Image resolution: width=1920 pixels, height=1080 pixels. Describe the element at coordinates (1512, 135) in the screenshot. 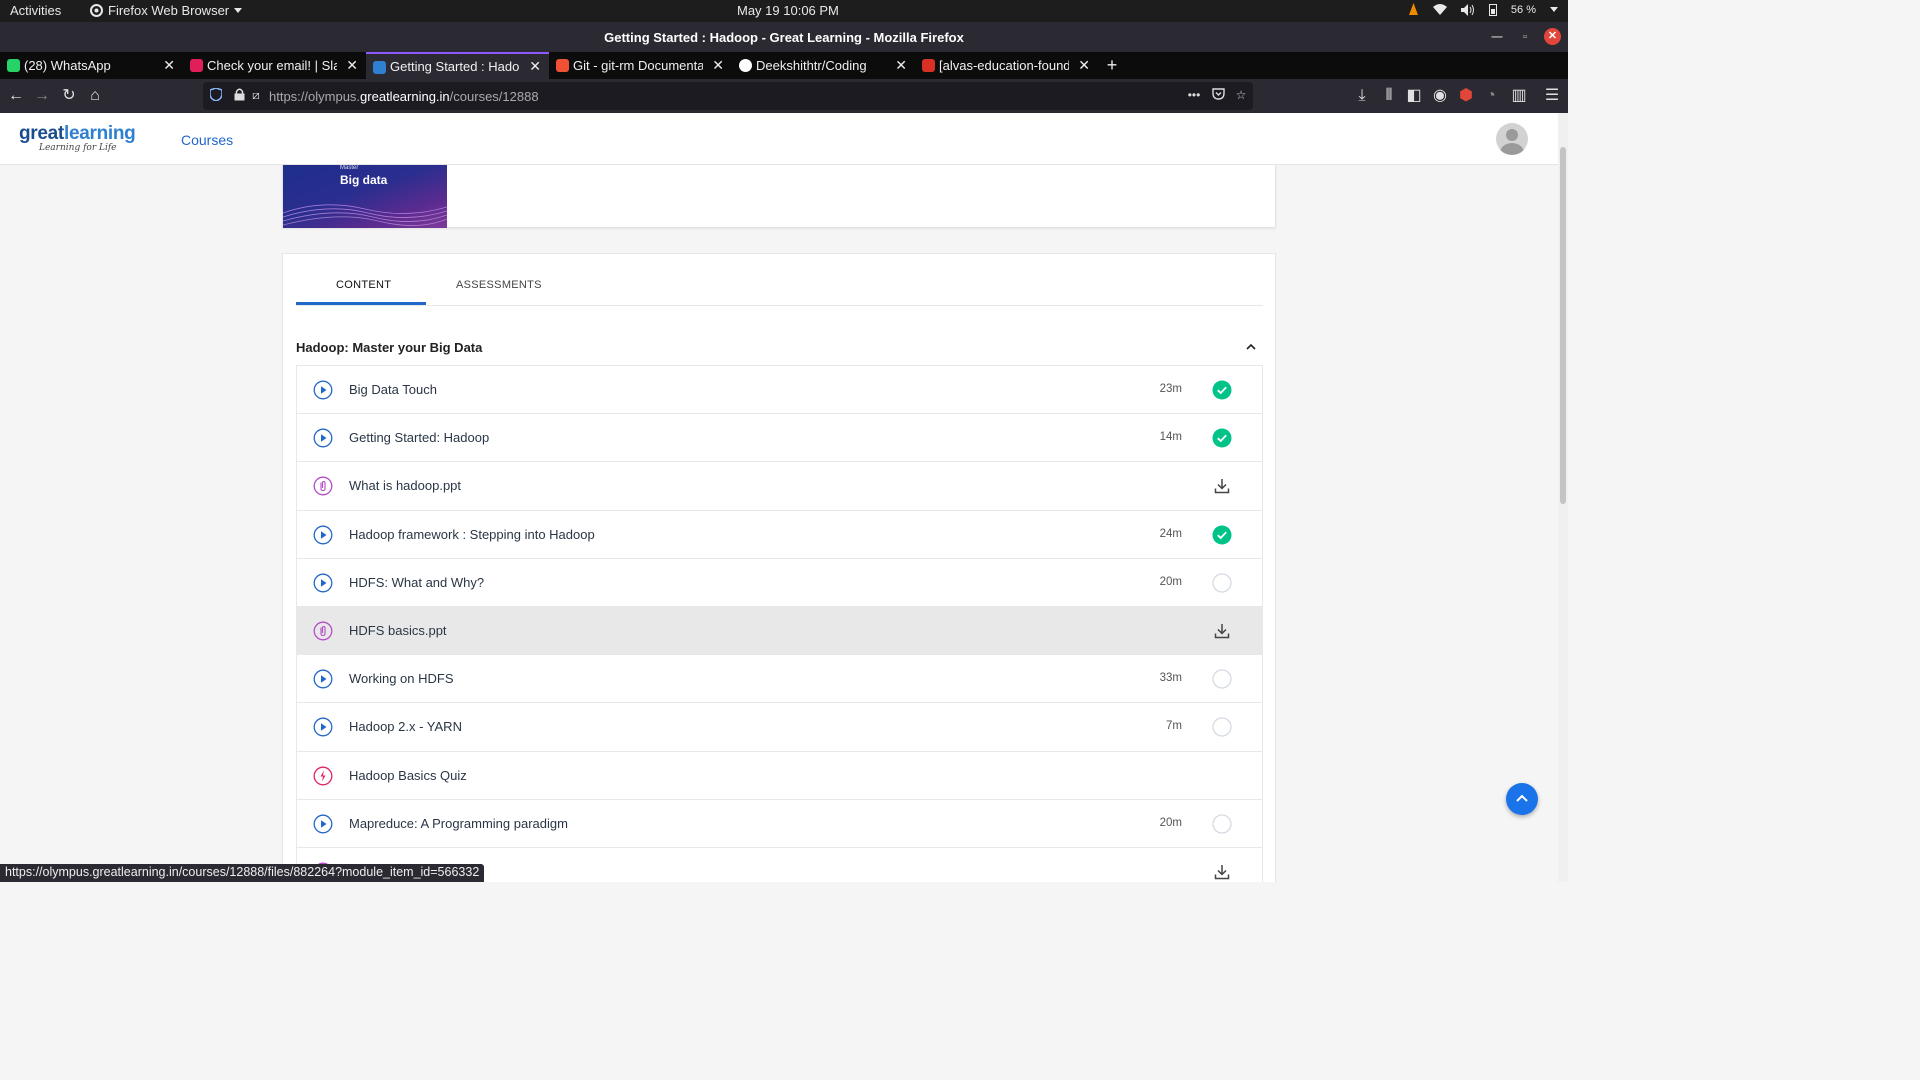

I see `avatar-head-shape` at that location.